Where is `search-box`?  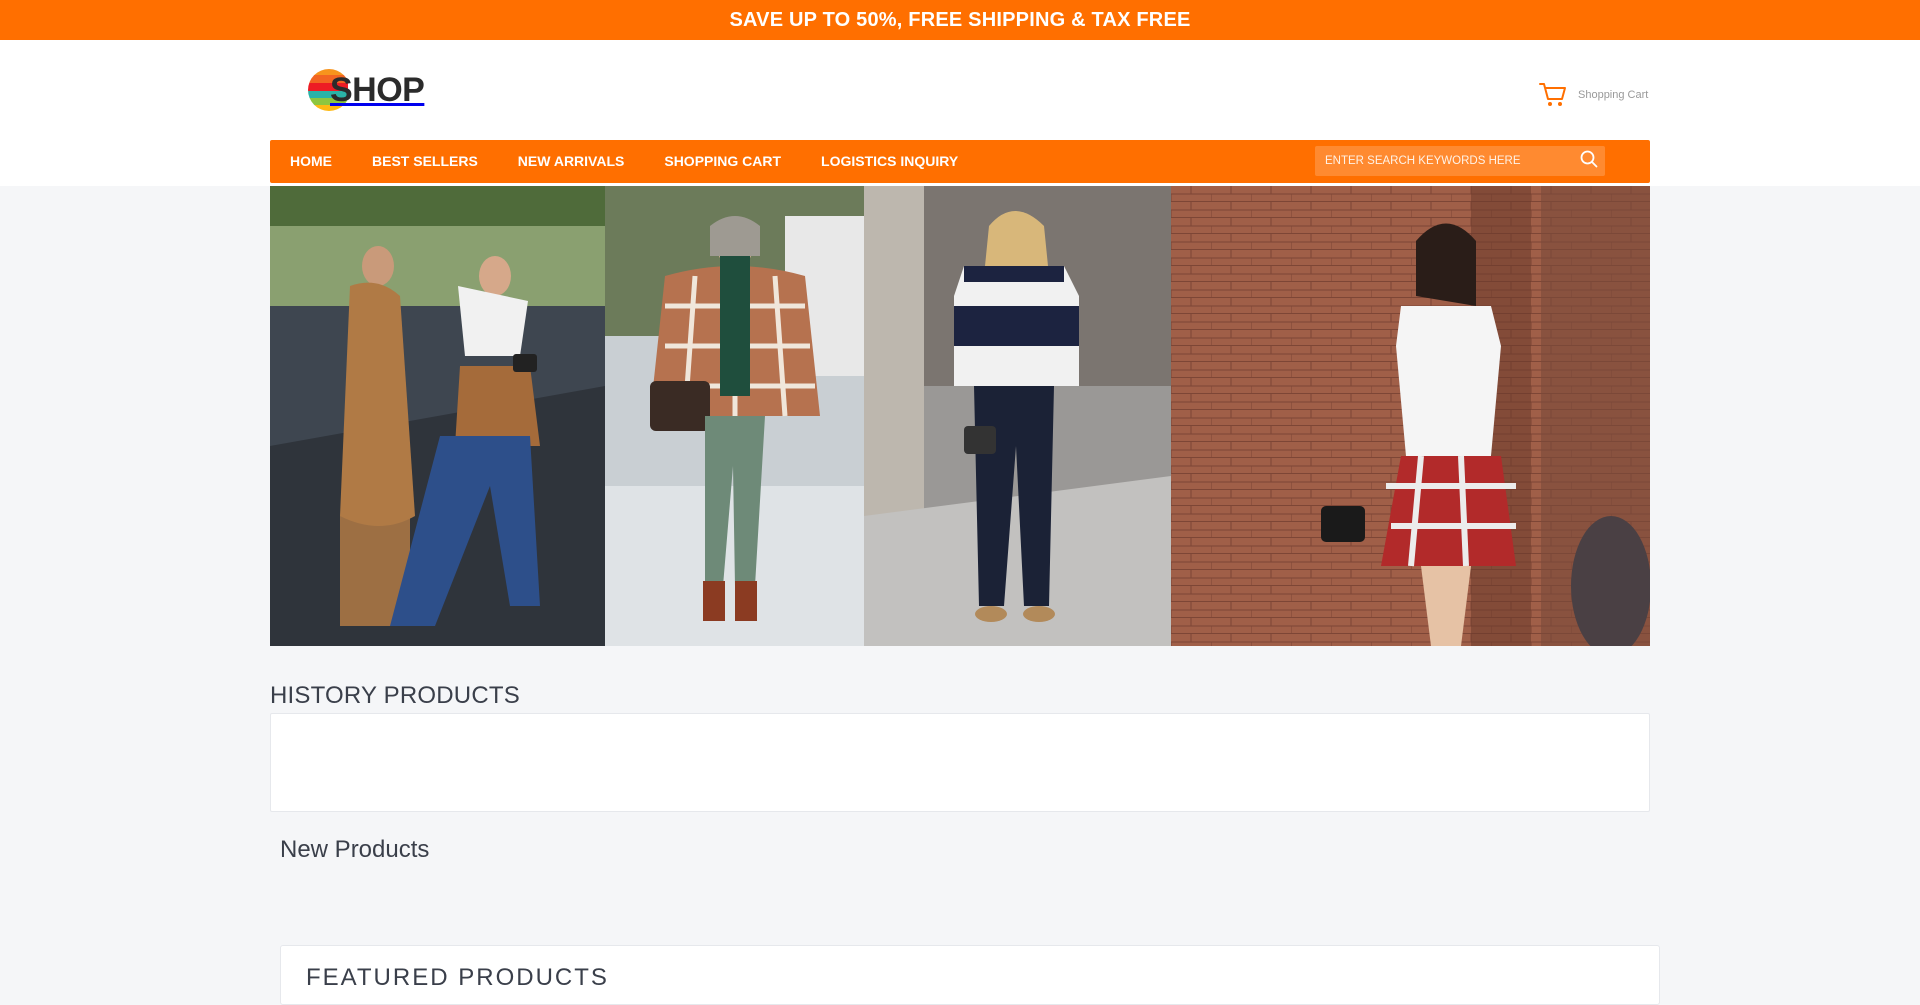 search-box is located at coordinates (1460, 161).